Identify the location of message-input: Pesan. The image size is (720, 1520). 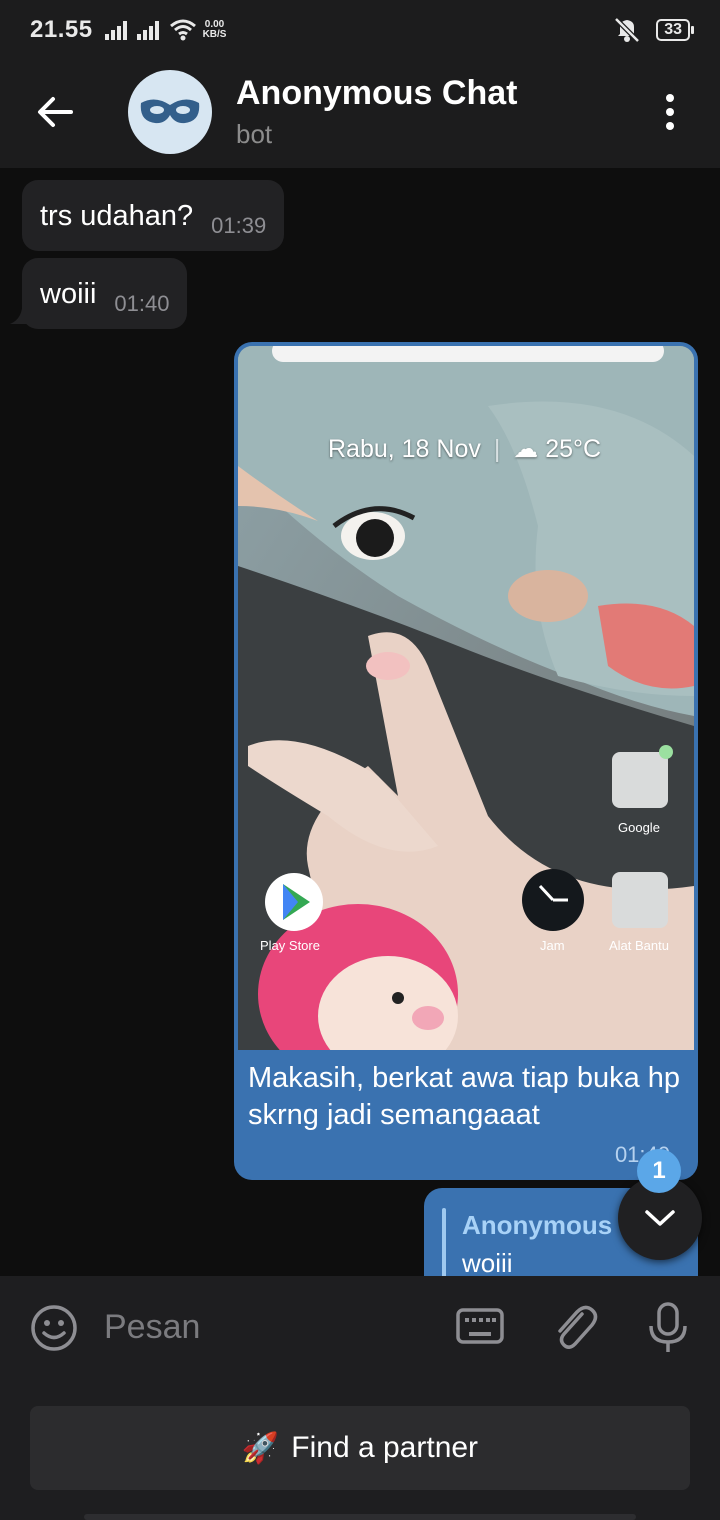
(152, 1327).